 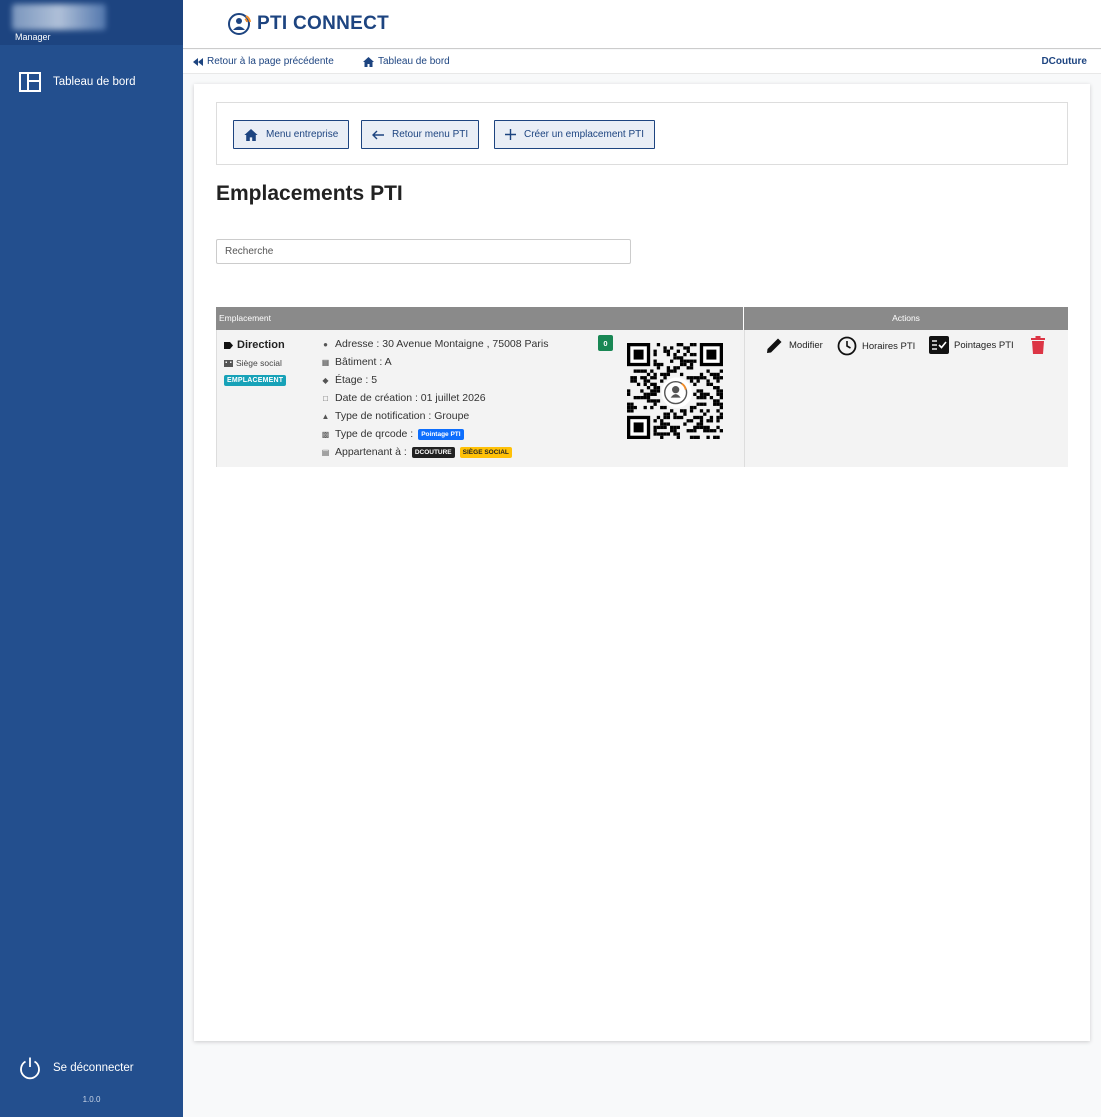 I want to click on logout-button: Se déconnecter, so click(x=76, y=1068).